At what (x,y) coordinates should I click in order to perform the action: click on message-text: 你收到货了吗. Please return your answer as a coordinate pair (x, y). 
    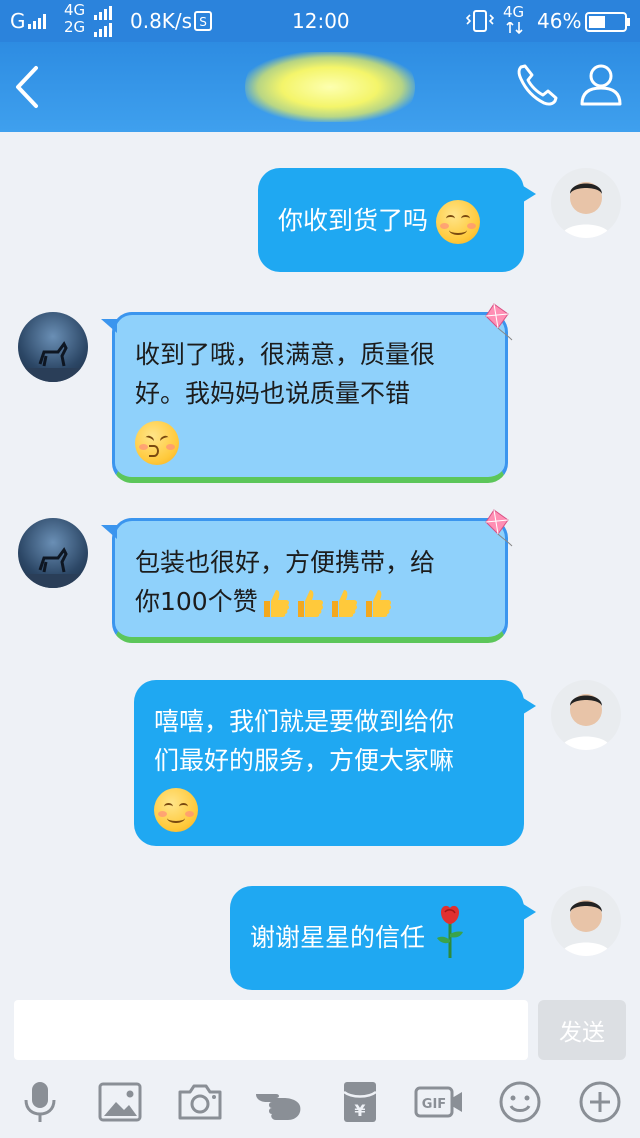
    Looking at the image, I should click on (353, 220).